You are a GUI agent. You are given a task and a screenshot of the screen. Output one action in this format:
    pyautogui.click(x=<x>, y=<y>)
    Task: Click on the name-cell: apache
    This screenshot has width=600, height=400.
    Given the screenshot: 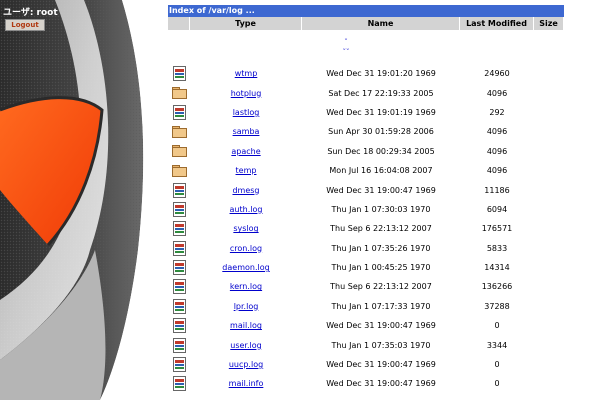 What is the action you would take?
    pyautogui.click(x=246, y=151)
    